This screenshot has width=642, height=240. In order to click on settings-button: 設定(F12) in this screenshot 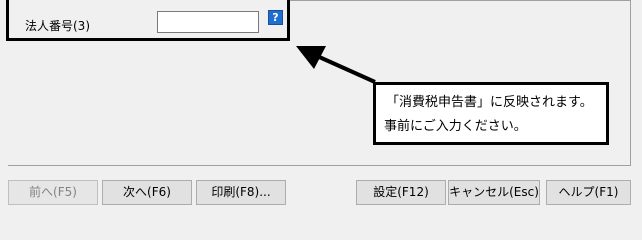, I will do `click(401, 192)`.